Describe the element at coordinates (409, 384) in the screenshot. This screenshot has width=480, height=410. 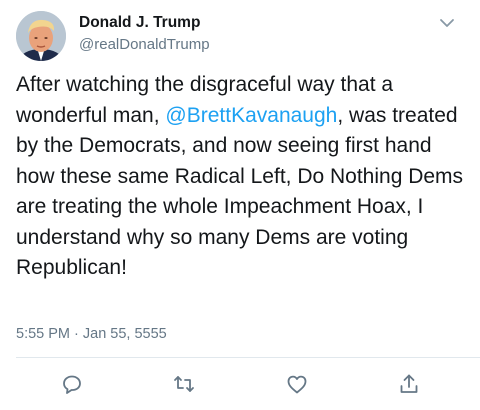
I see `share-icon` at that location.